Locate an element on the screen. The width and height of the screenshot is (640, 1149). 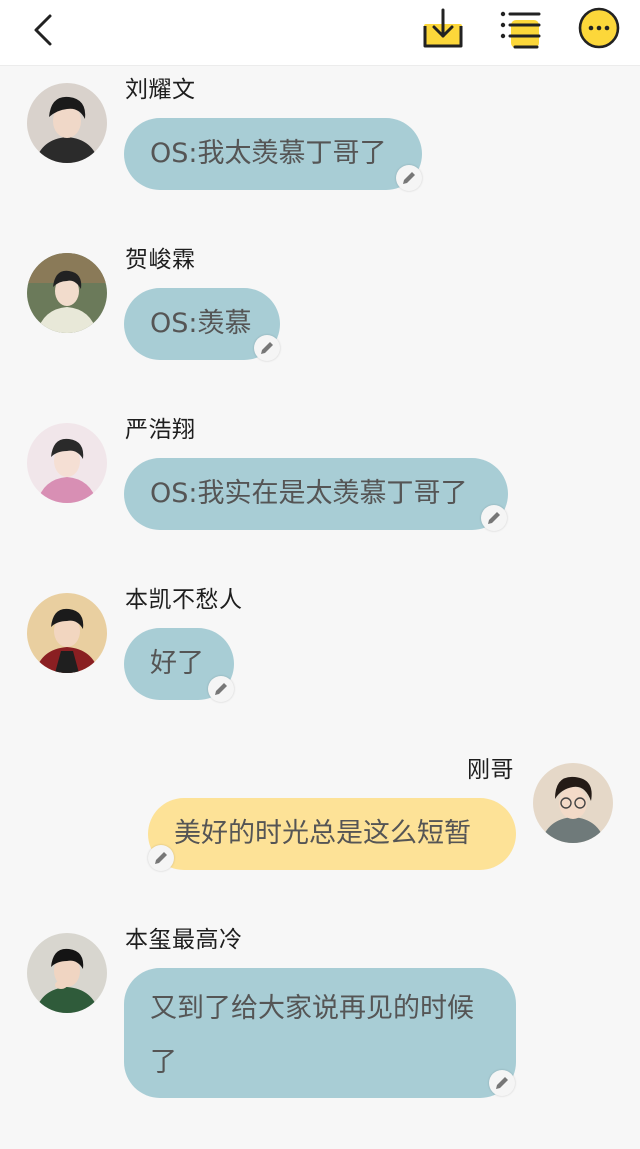
top-bar is located at coordinates (320, 33).